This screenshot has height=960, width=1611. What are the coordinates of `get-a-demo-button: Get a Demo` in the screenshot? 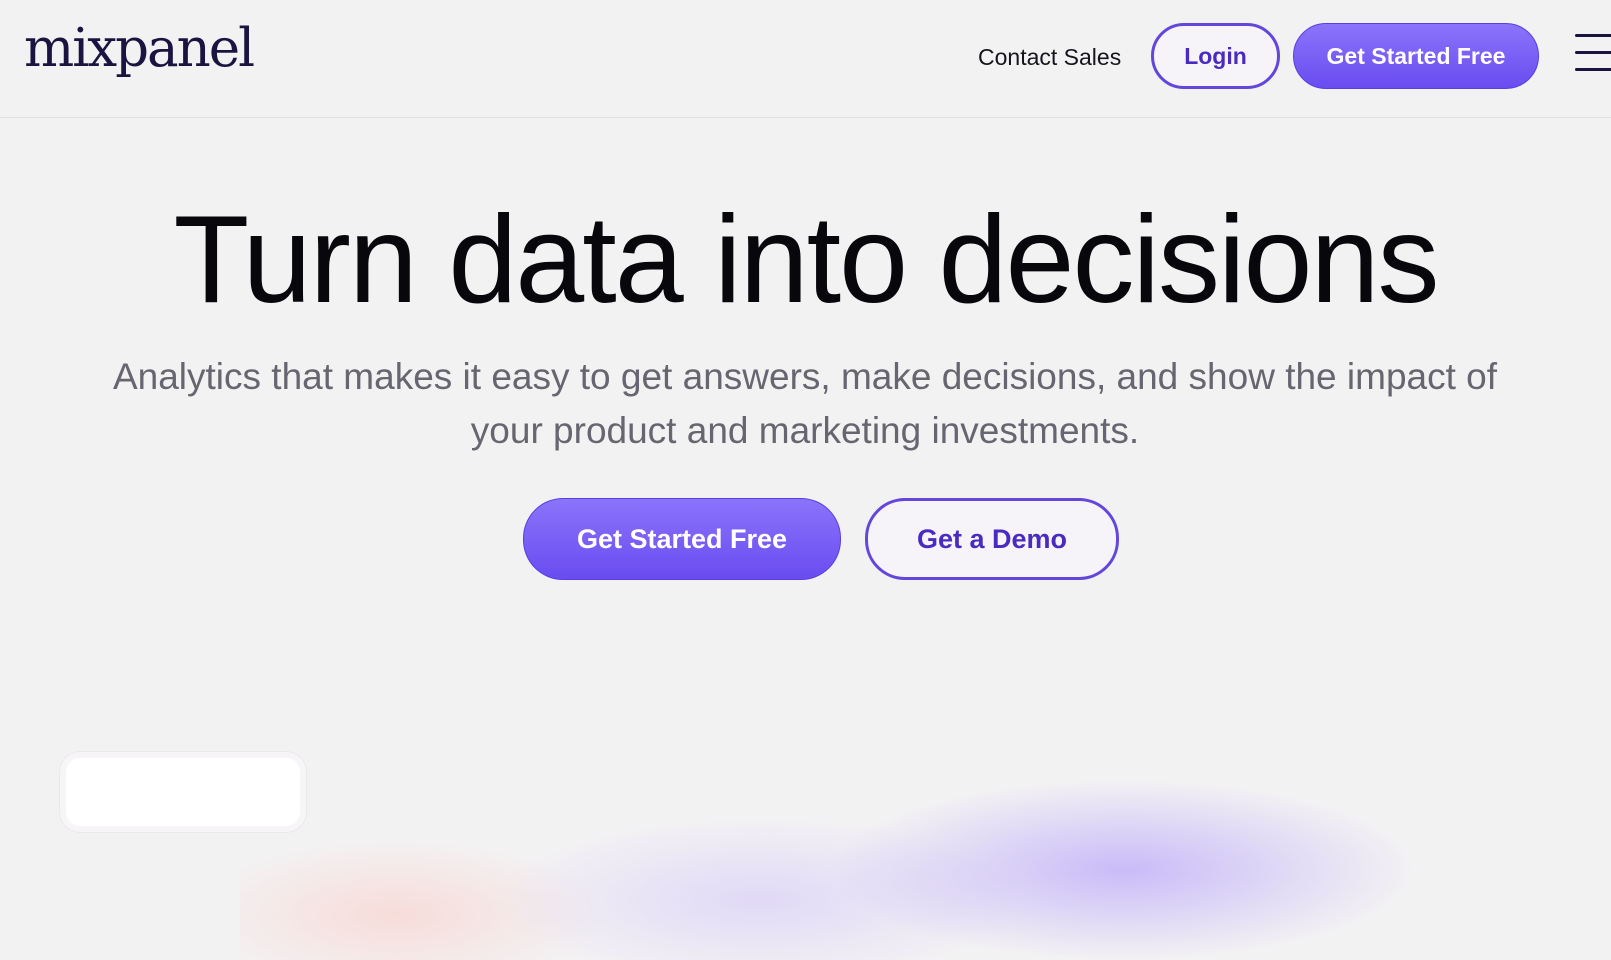 It's located at (992, 539).